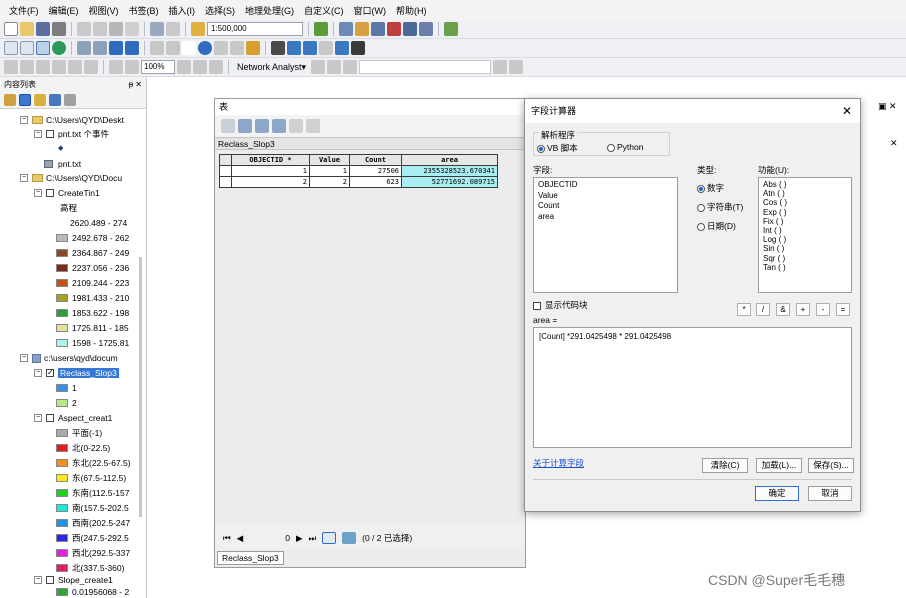  What do you see at coordinates (71, 134) in the screenshot?
I see `toc-layer-pnt-events: − pnt.txt 个事件` at bounding box center [71, 134].